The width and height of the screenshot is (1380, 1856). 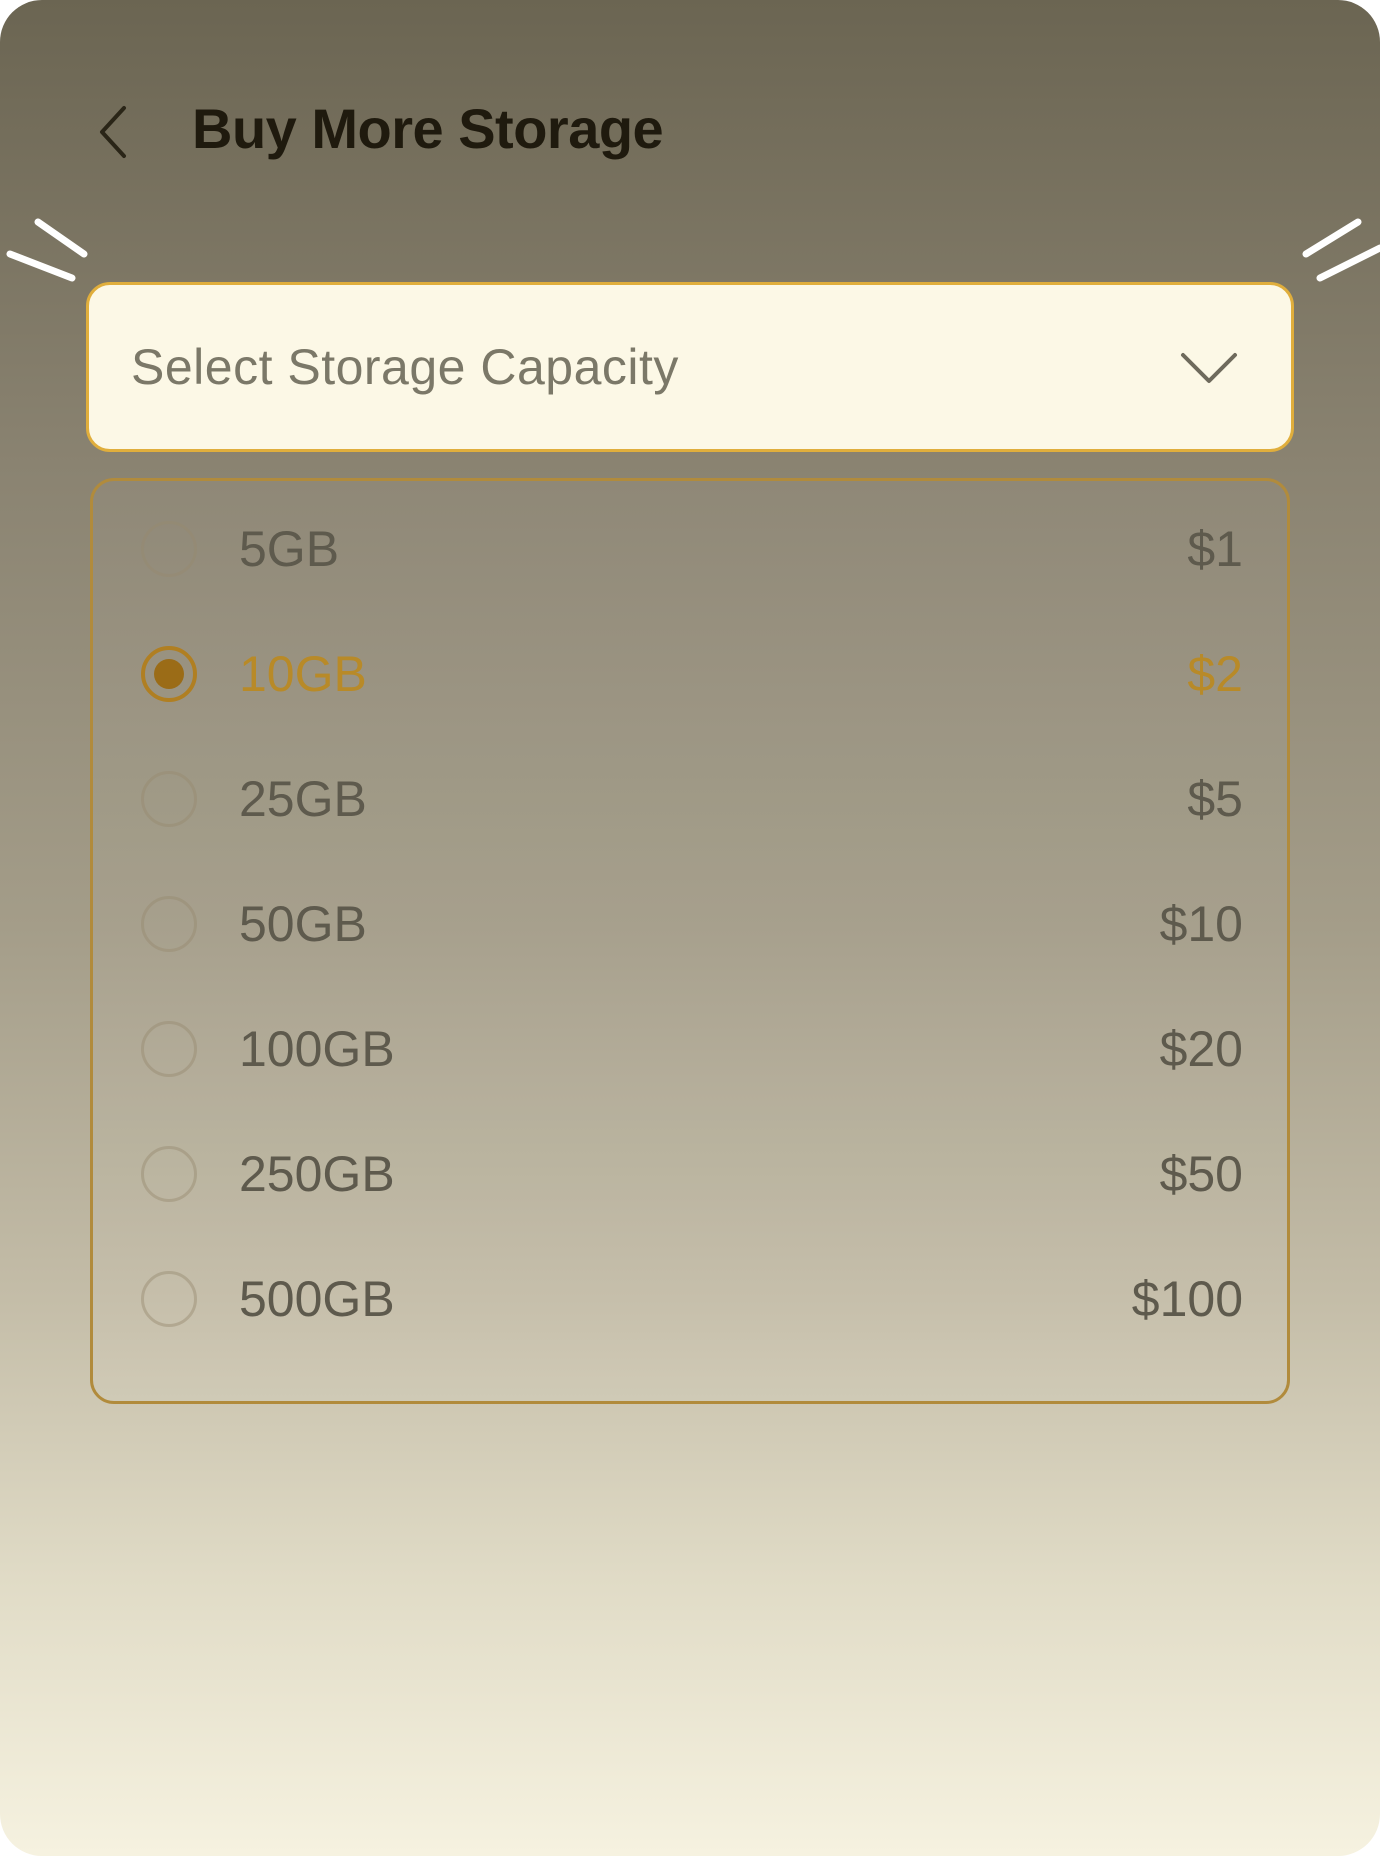 What do you see at coordinates (289, 549) in the screenshot?
I see `option-label: 5GB` at bounding box center [289, 549].